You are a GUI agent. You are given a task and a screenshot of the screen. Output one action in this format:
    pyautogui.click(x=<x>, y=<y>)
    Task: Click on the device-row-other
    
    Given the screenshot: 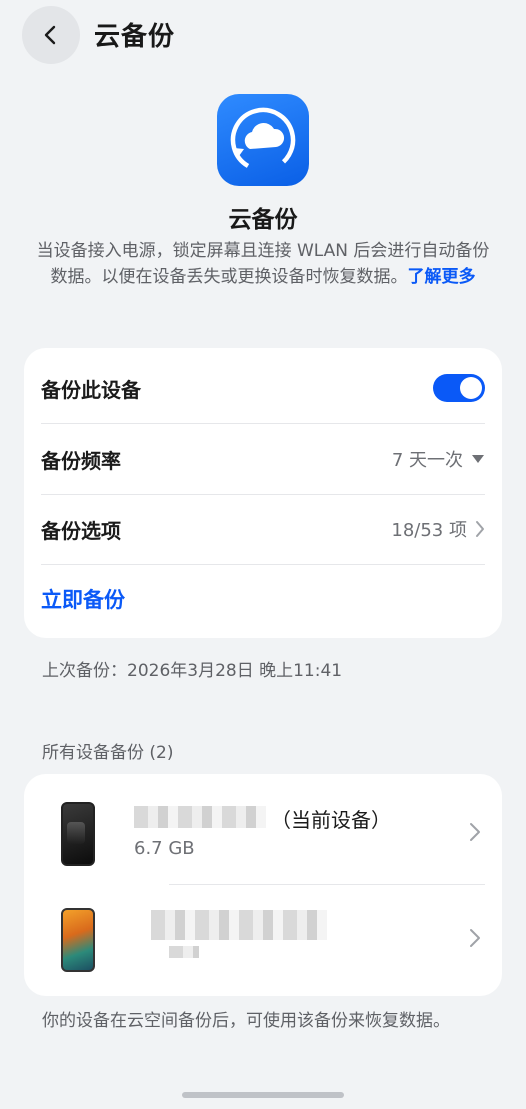 What is the action you would take?
    pyautogui.click(x=263, y=939)
    